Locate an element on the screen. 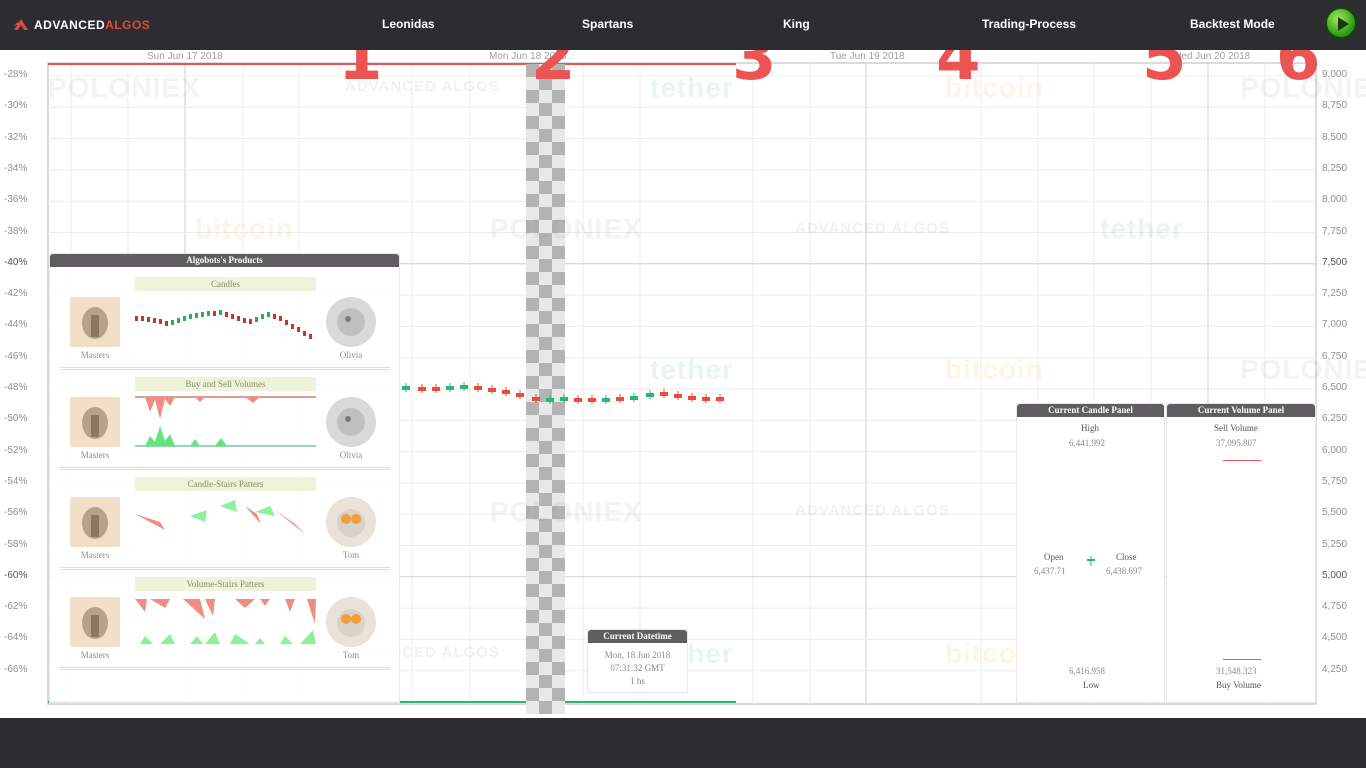 The width and height of the screenshot is (1366, 768). y-axis-left-tick: -64% is located at coordinates (16, 638).